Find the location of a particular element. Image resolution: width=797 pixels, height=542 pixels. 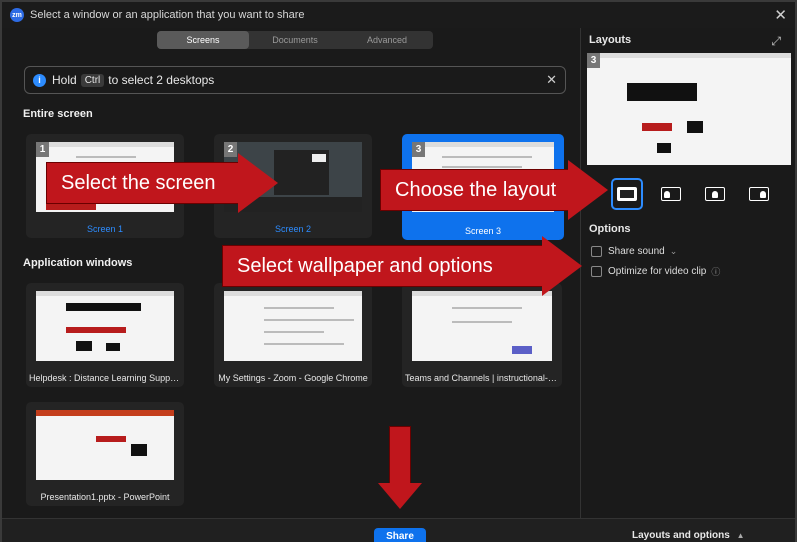

share-sound-label: Share sound is located at coordinates (636, 251).